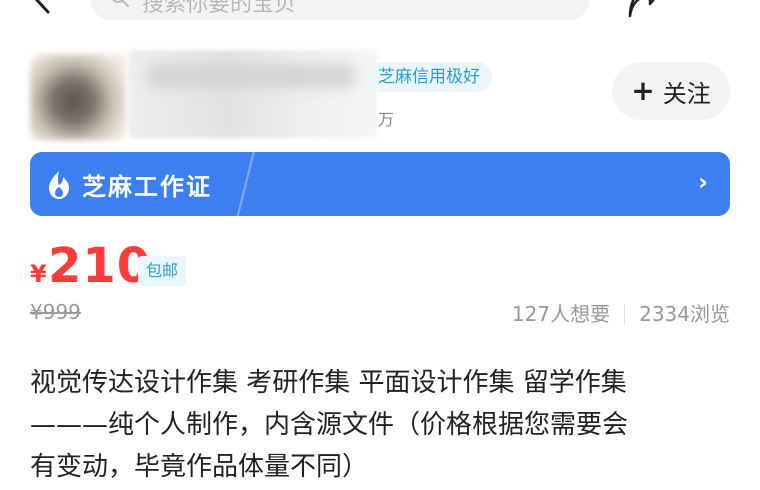 The height and width of the screenshot is (490, 760). What do you see at coordinates (78, 97) in the screenshot?
I see `avatar` at bounding box center [78, 97].